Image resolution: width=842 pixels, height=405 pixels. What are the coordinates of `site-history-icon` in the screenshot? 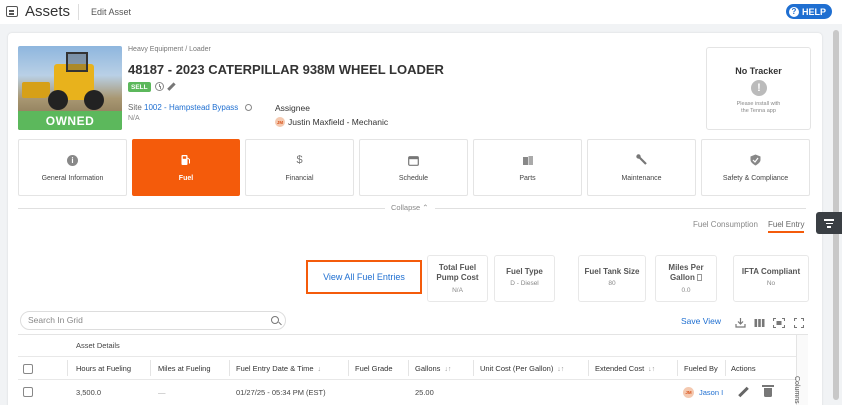 It's located at (248, 108).